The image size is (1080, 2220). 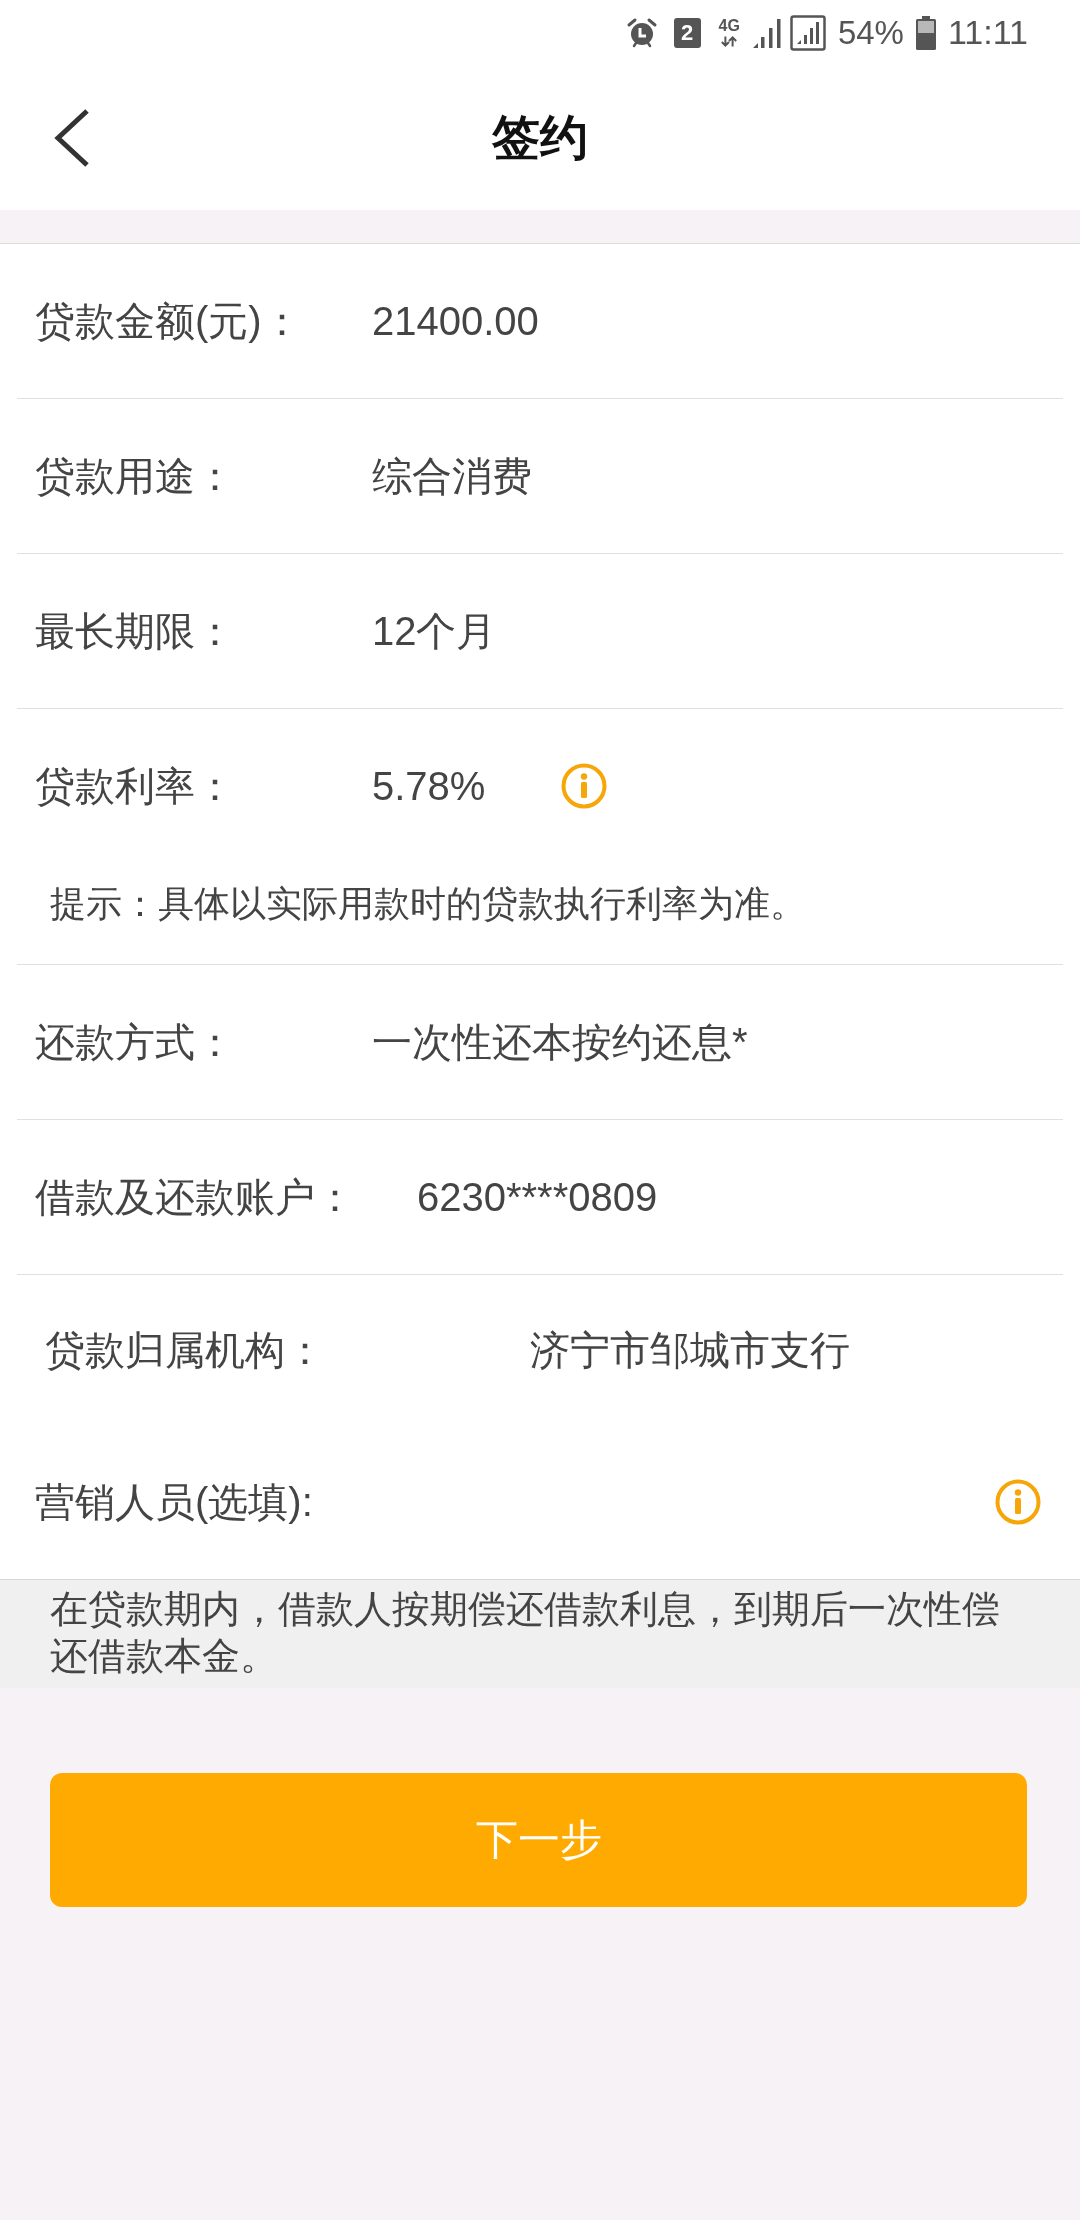 I want to click on field-value: 济宁市邹城市支行, so click(x=690, y=1350).